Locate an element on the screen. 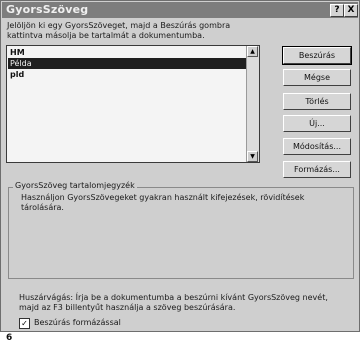  list-item-pld: pld is located at coordinates (127, 74).